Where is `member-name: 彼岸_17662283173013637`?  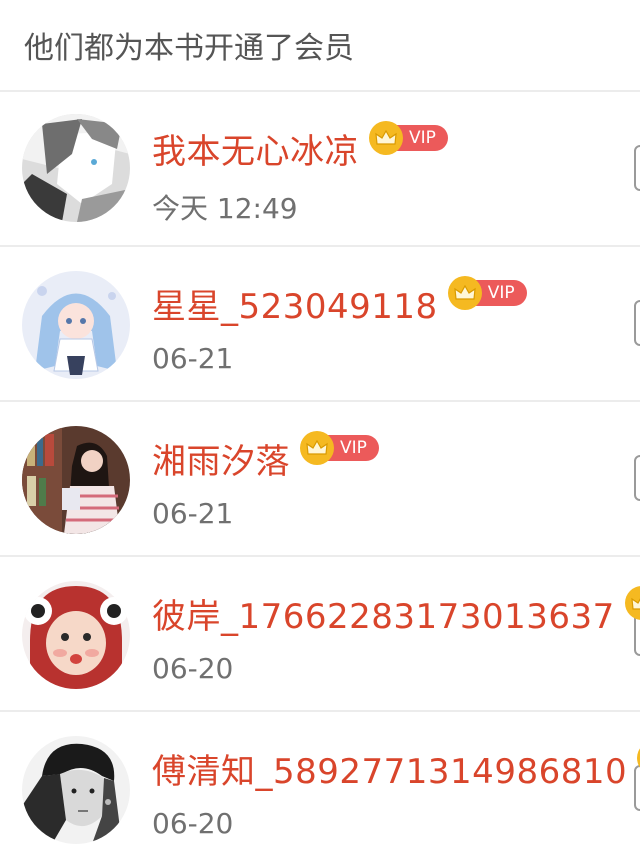 member-name: 彼岸_17662283173013637 is located at coordinates (383, 613).